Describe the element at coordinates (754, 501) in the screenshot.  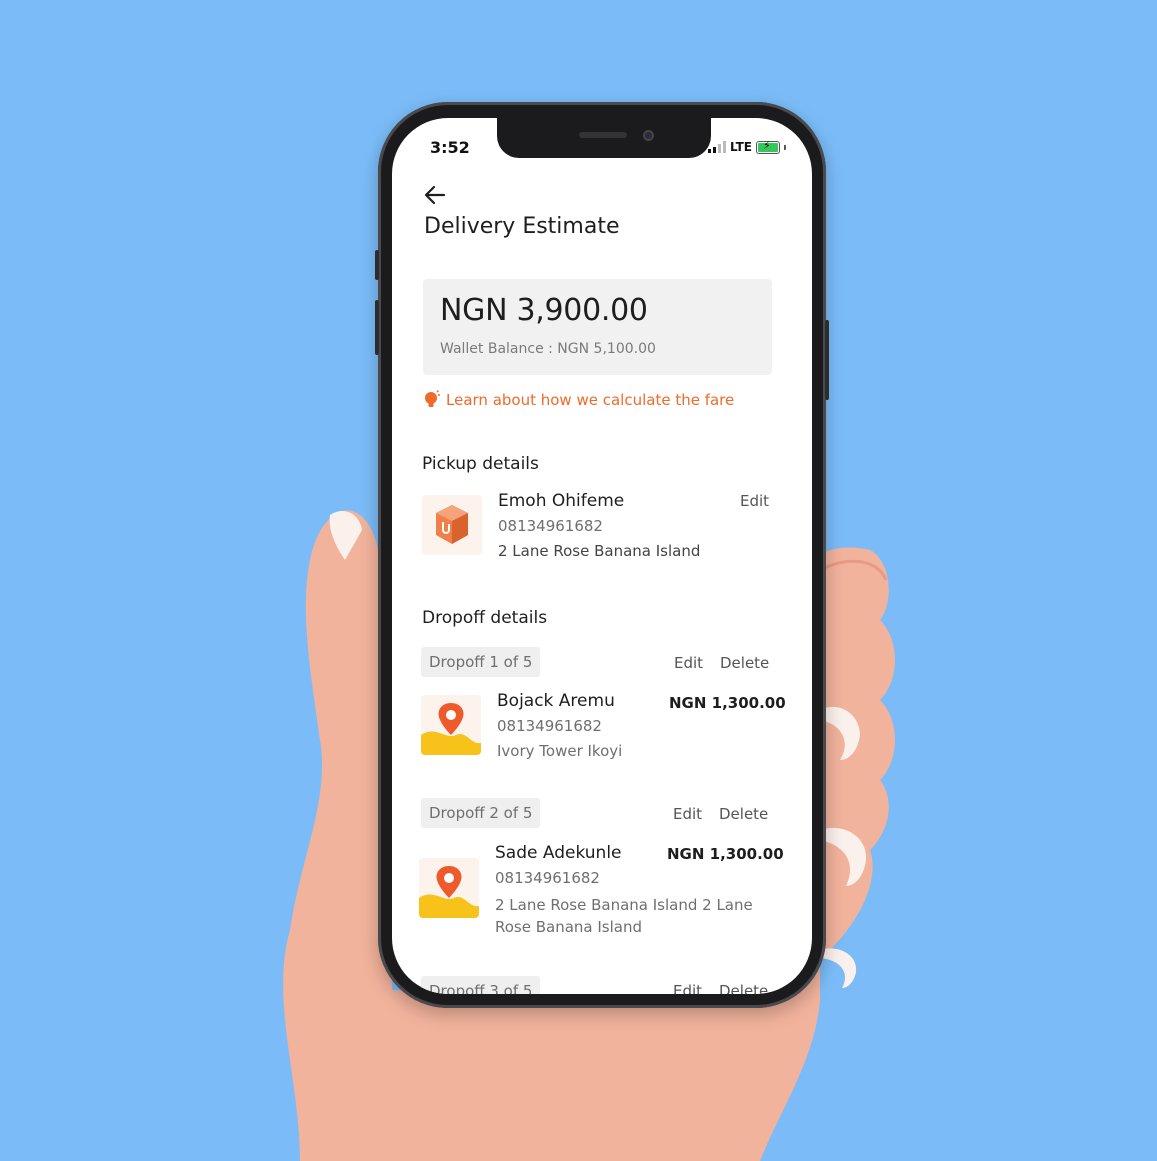
I see `pickup-edit-button: Edit` at that location.